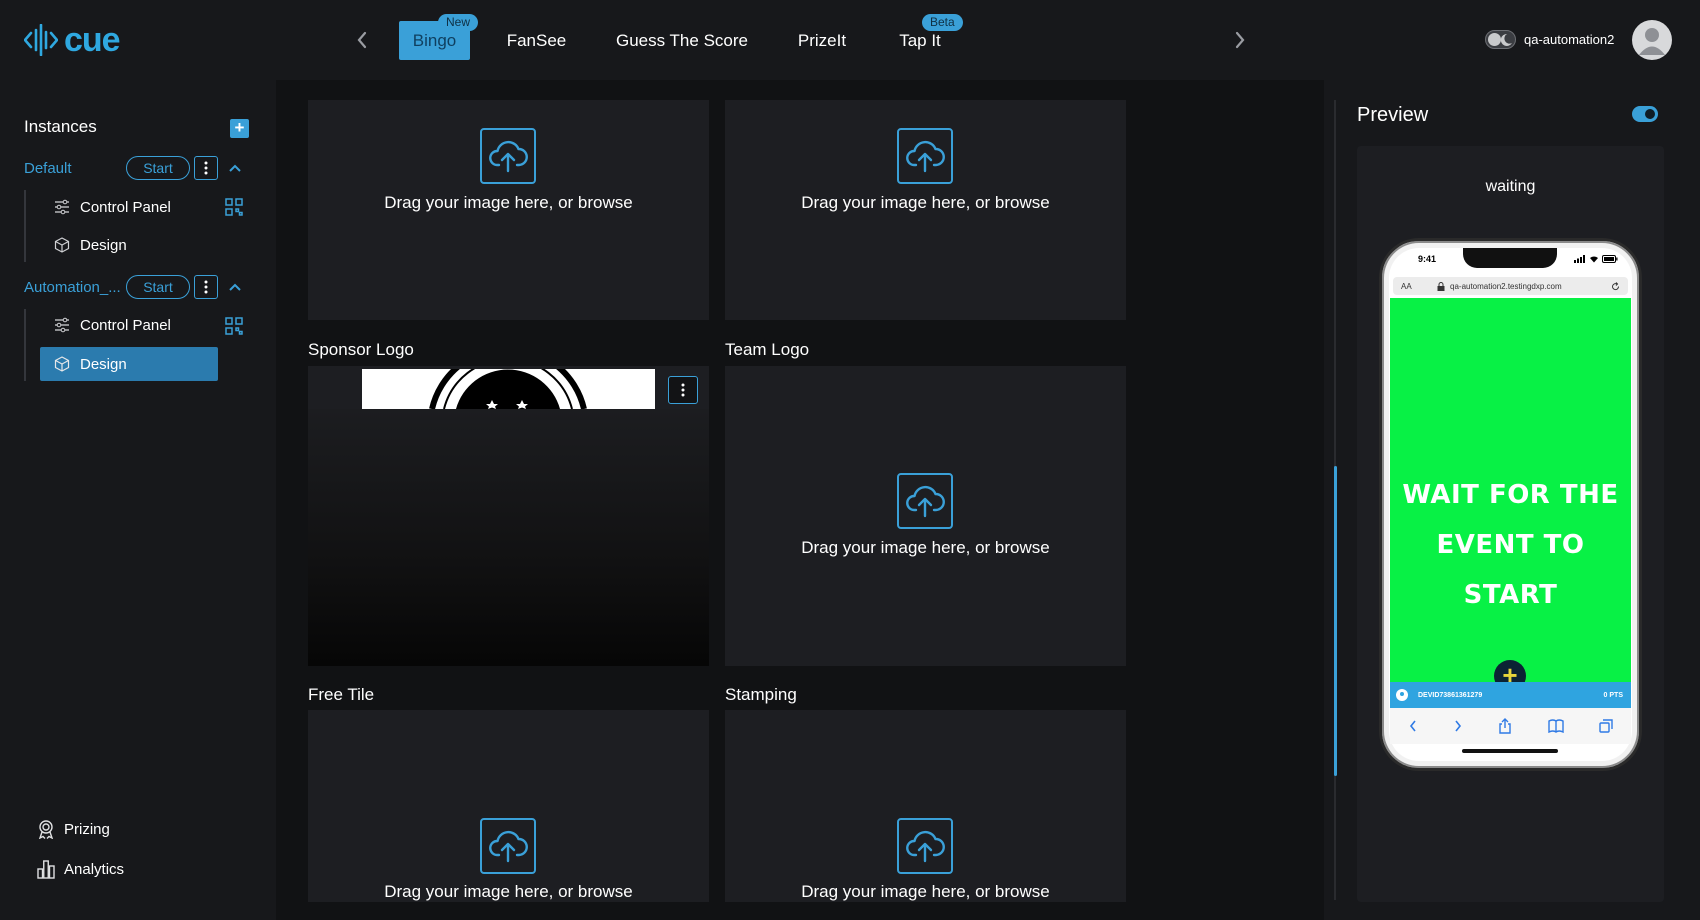  What do you see at coordinates (129, 364) in the screenshot?
I see `sidebar-item-design-active: Design` at bounding box center [129, 364].